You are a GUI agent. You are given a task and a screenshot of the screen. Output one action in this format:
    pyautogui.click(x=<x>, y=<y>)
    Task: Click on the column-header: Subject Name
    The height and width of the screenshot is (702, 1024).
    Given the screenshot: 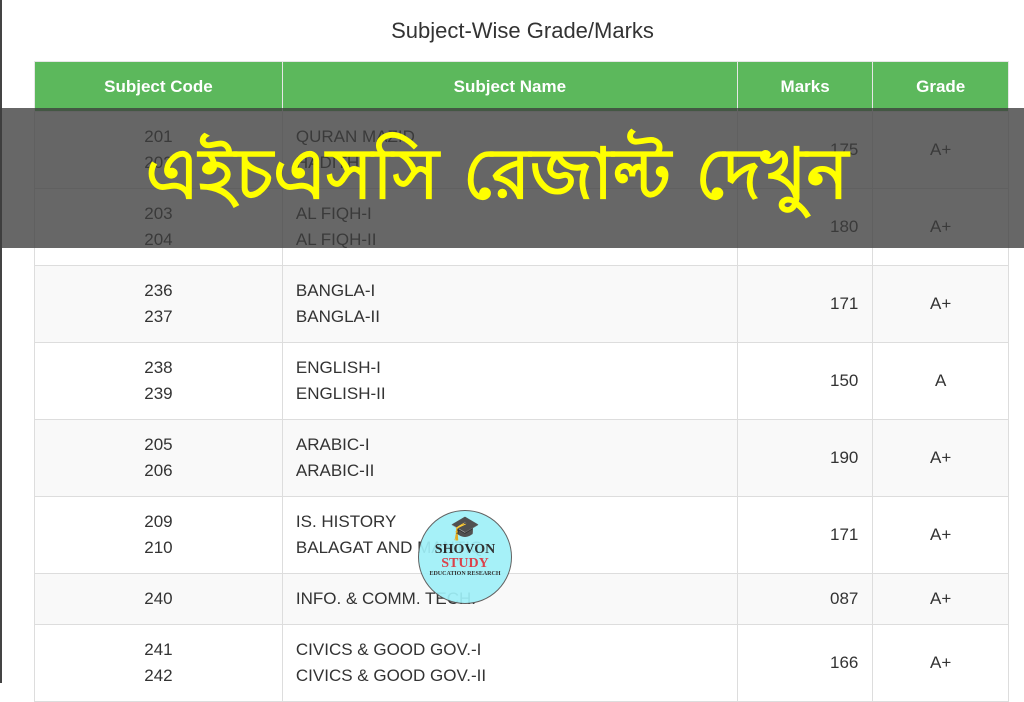 What is the action you would take?
    pyautogui.click(x=509, y=86)
    